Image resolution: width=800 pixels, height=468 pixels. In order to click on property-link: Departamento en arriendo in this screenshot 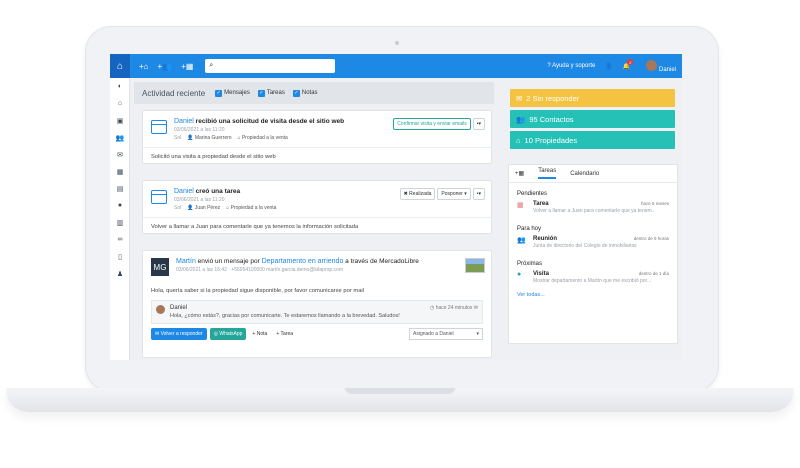, I will do `click(303, 261)`.